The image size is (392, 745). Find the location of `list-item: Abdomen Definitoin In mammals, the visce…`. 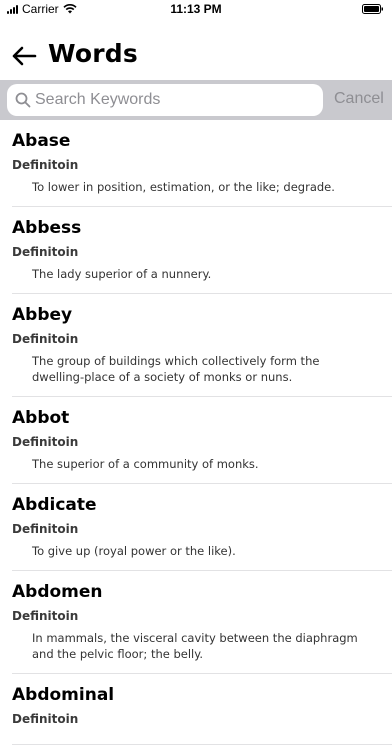

list-item: Abdomen Definitoin In mammals, the visce… is located at coordinates (202, 622).